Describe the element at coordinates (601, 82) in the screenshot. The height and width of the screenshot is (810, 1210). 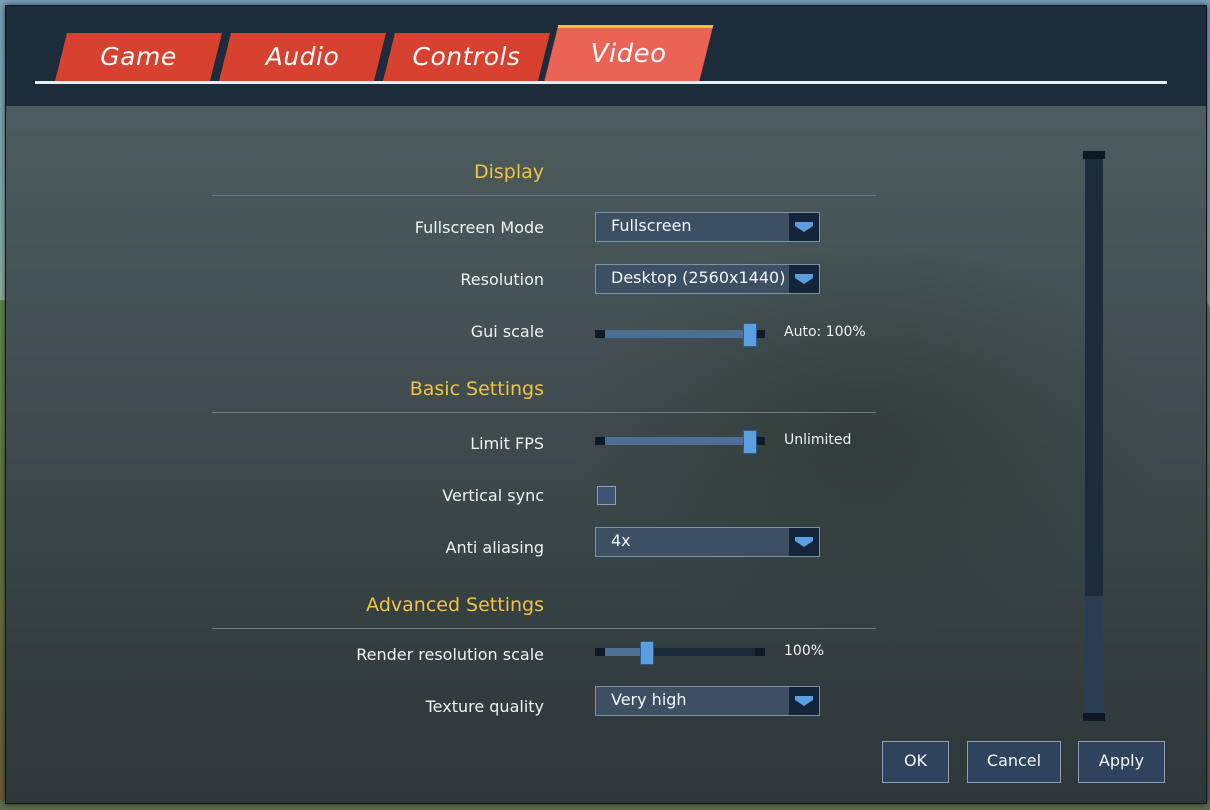
I see `tab-underline` at that location.